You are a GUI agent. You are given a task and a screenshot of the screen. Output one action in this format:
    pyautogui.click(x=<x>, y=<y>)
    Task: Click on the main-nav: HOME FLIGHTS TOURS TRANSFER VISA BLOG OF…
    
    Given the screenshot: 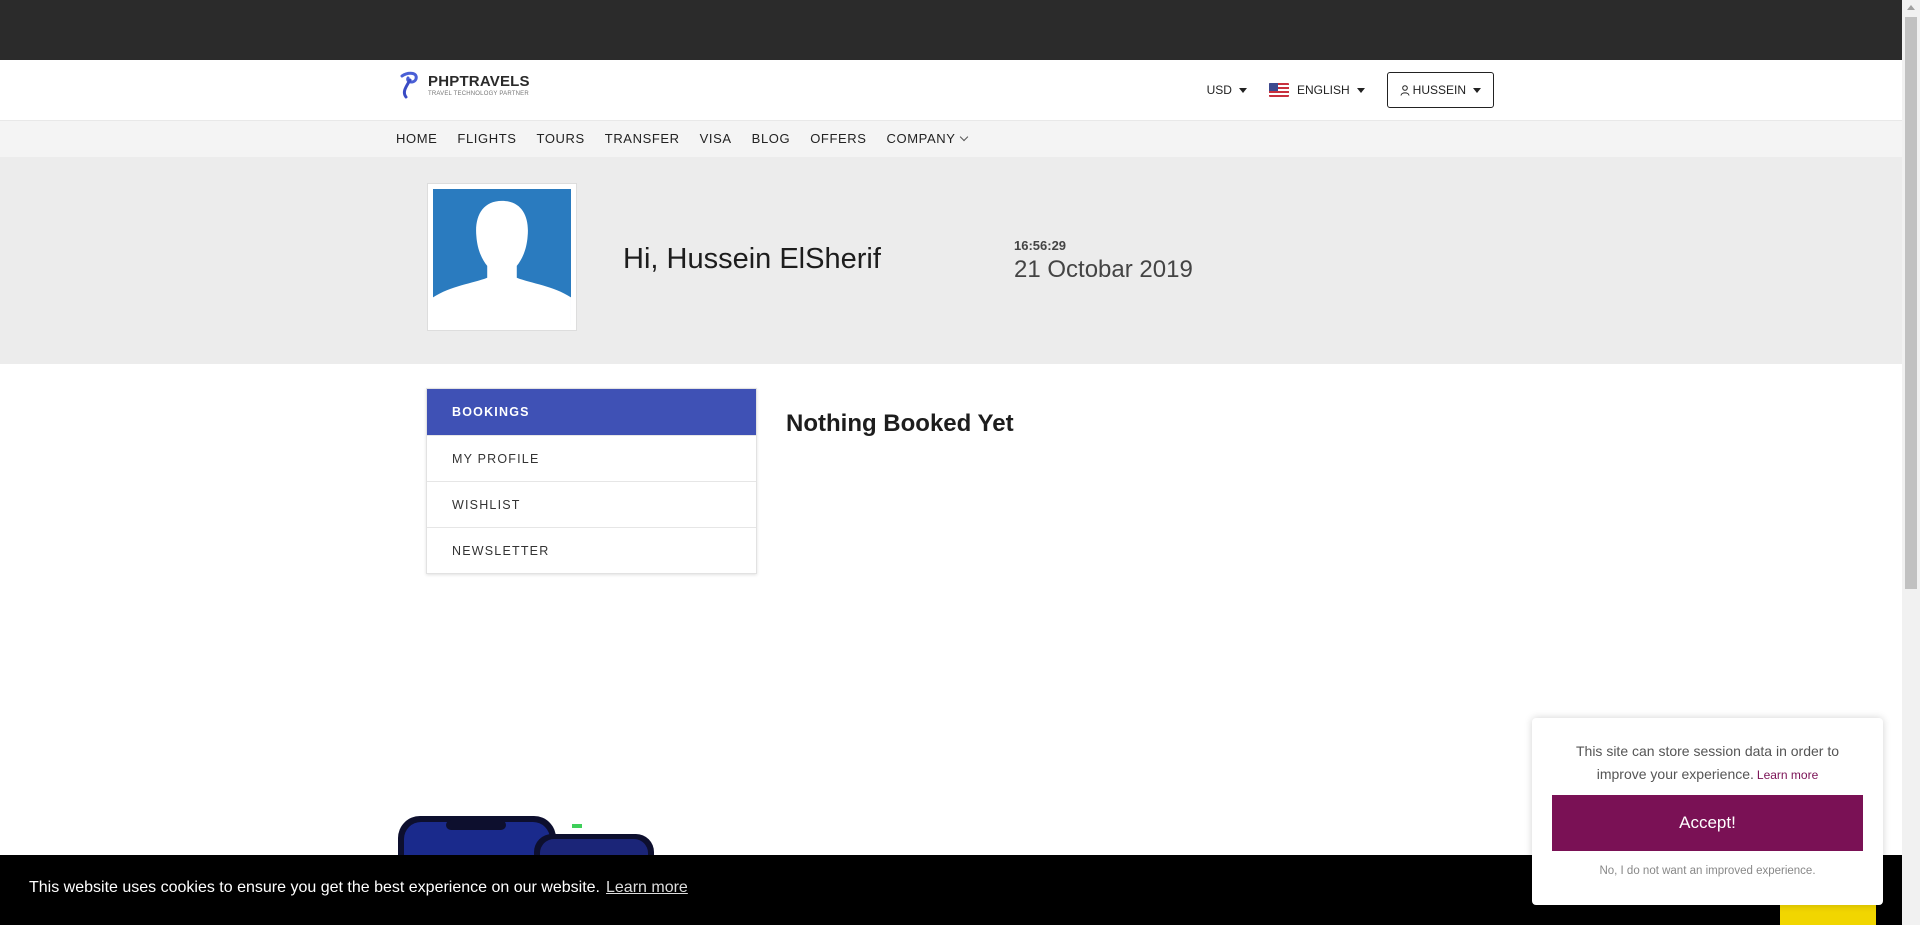 What is the action you would take?
    pyautogui.click(x=951, y=139)
    